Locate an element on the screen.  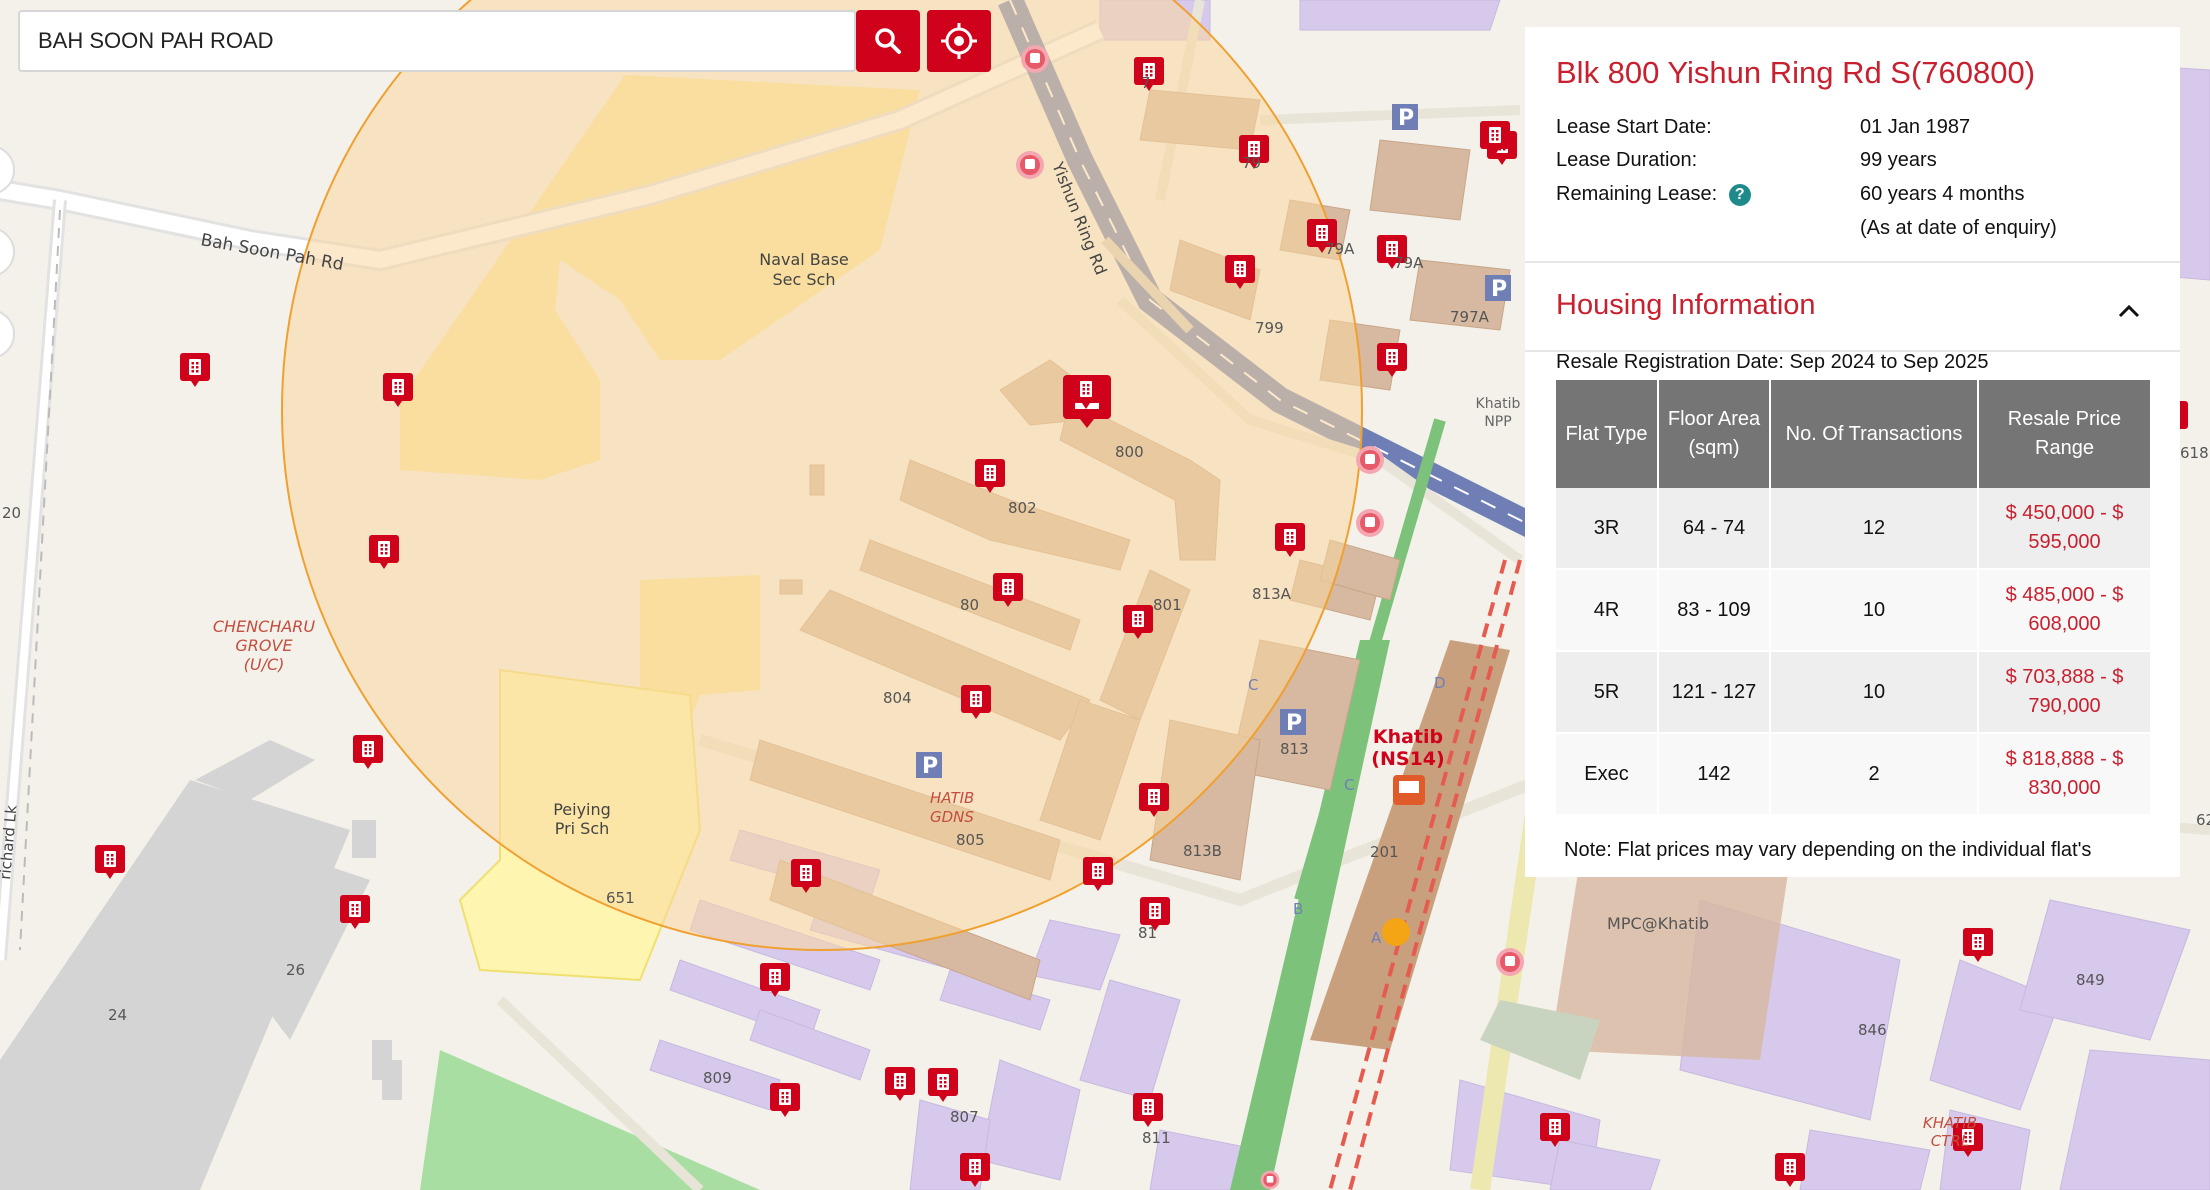
search-button is located at coordinates (888, 41).